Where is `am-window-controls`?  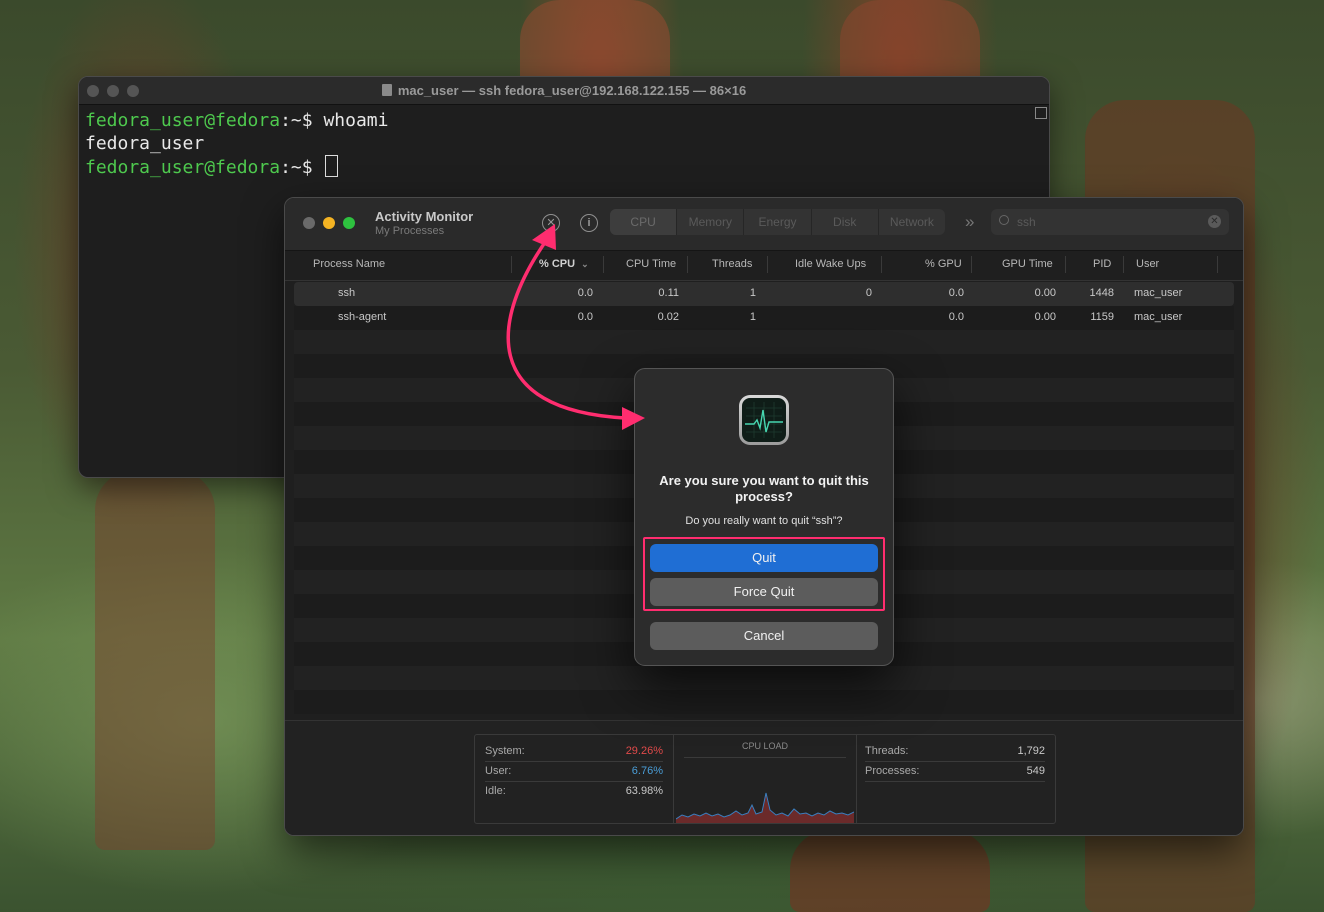 am-window-controls is located at coordinates (329, 223).